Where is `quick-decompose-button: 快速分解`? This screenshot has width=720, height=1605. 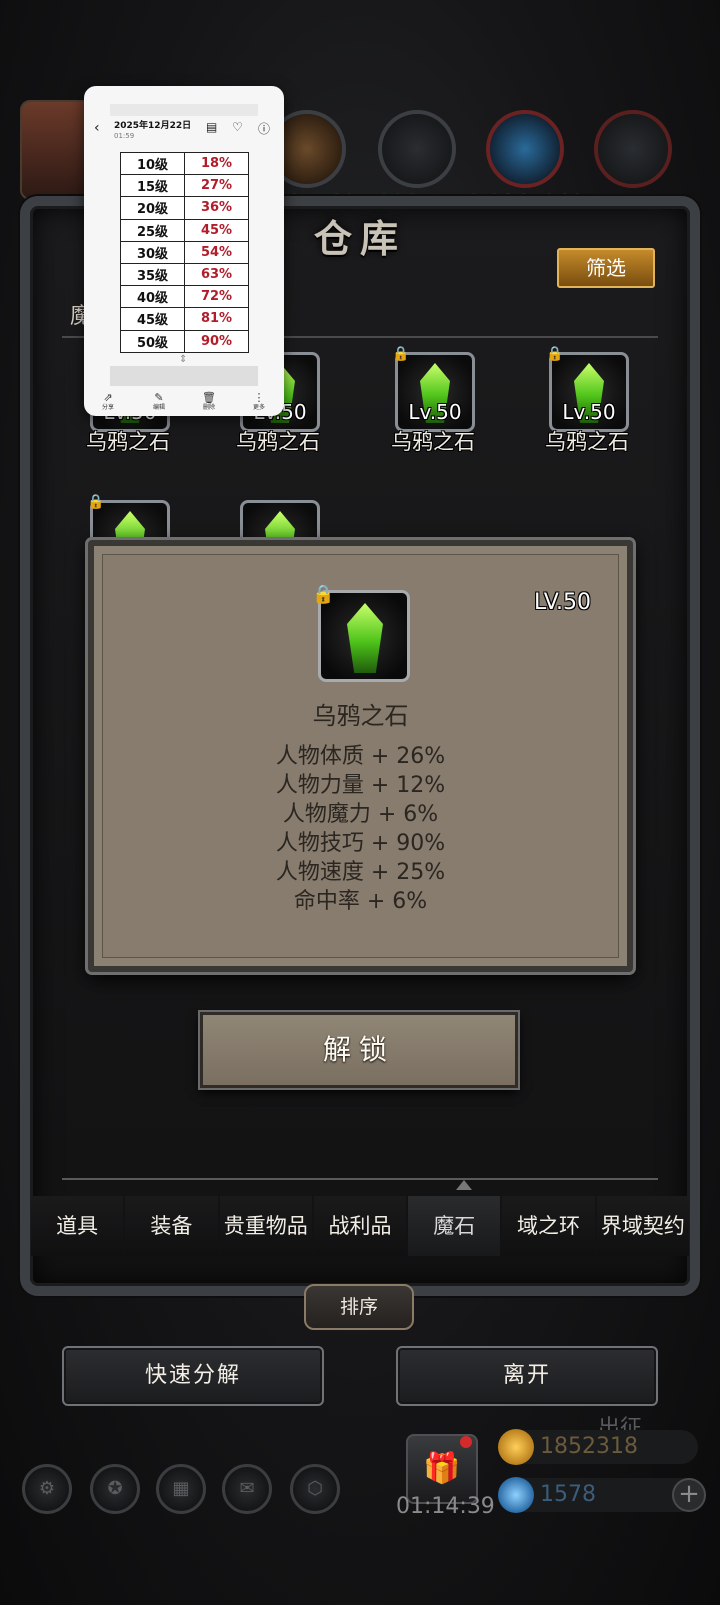 quick-decompose-button: 快速分解 is located at coordinates (193, 1376).